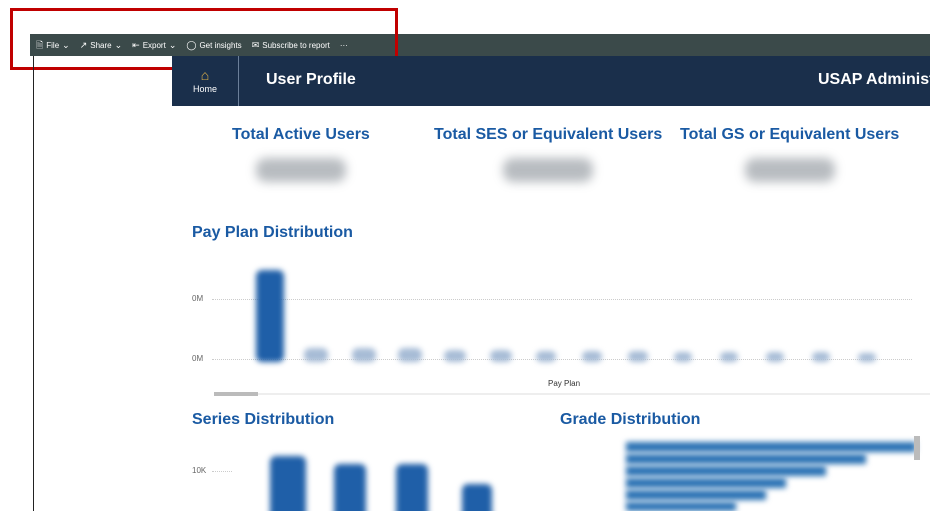 The width and height of the screenshot is (930, 511). Describe the element at coordinates (917, 448) in the screenshot. I see `grade-scrollbar` at that location.